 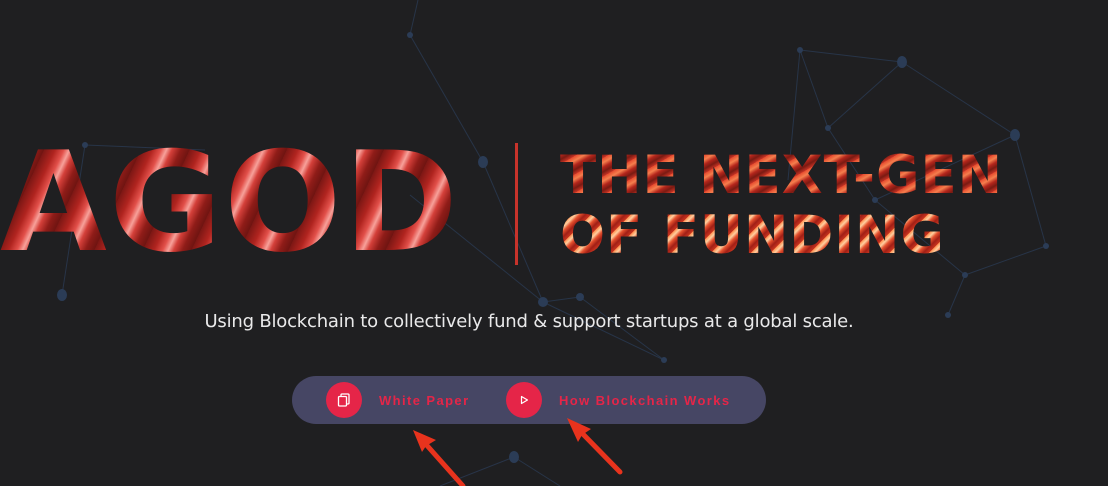 I want to click on white-paper-button: White Paper, so click(x=398, y=400).